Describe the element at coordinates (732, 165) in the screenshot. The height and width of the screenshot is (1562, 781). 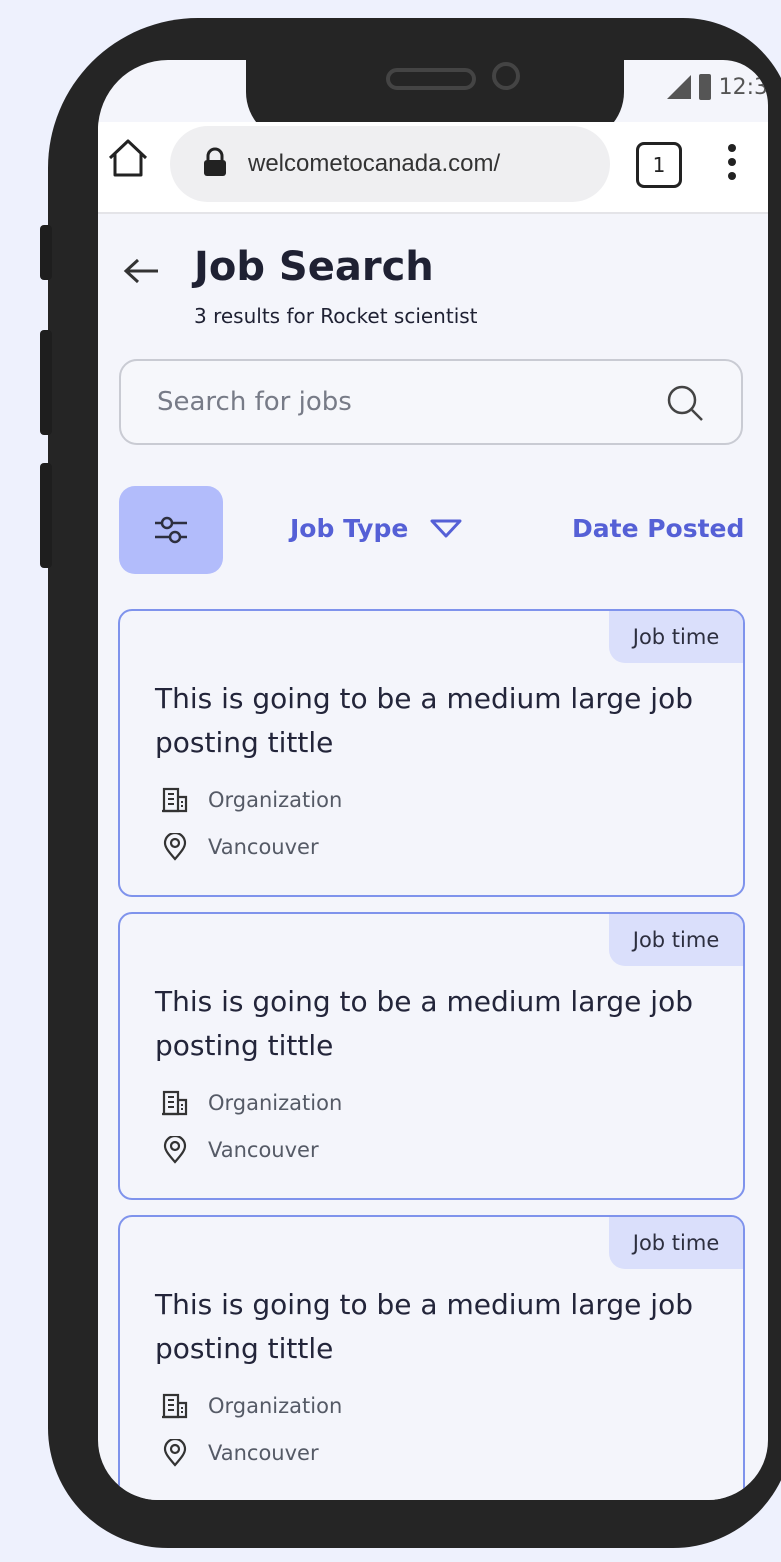
I see `kebab-menu-icon` at that location.